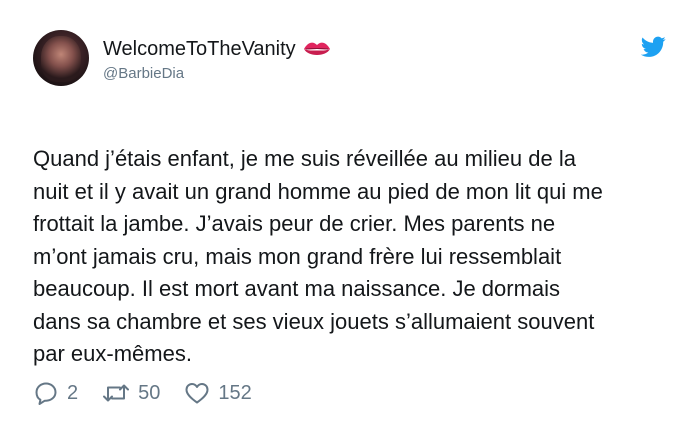 This screenshot has height=437, width=700. What do you see at coordinates (197, 393) in the screenshot?
I see `heart-icon` at bounding box center [197, 393].